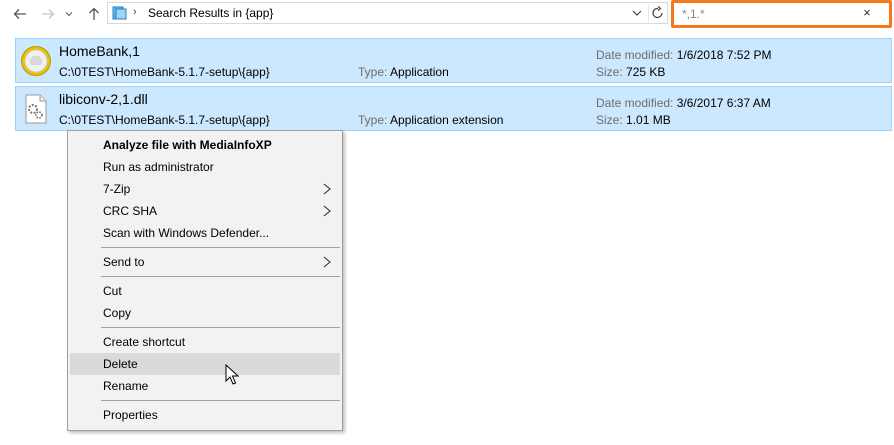  I want to click on menu-item-label: Copy, so click(117, 313).